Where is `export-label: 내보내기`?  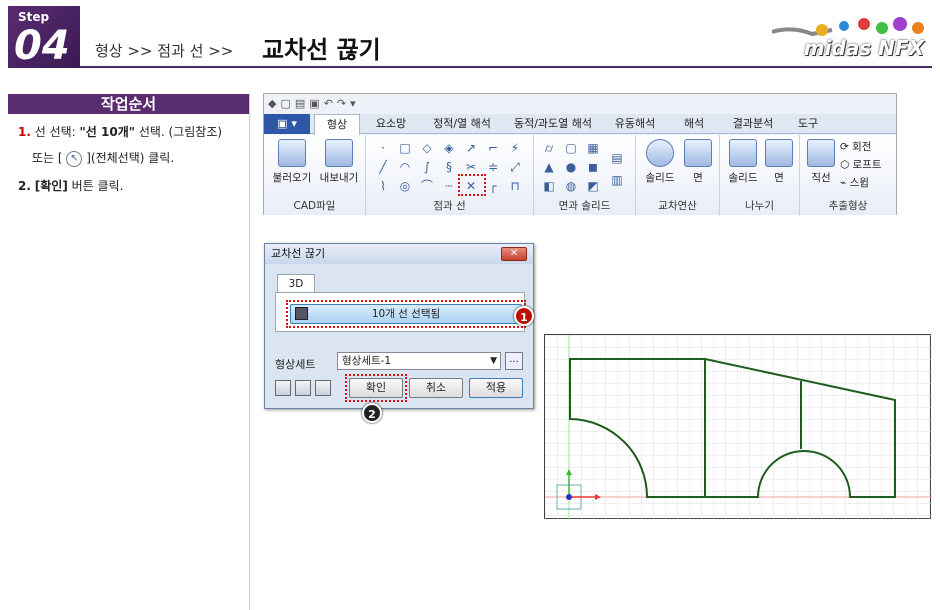 export-label: 내보내기 is located at coordinates (339, 178).